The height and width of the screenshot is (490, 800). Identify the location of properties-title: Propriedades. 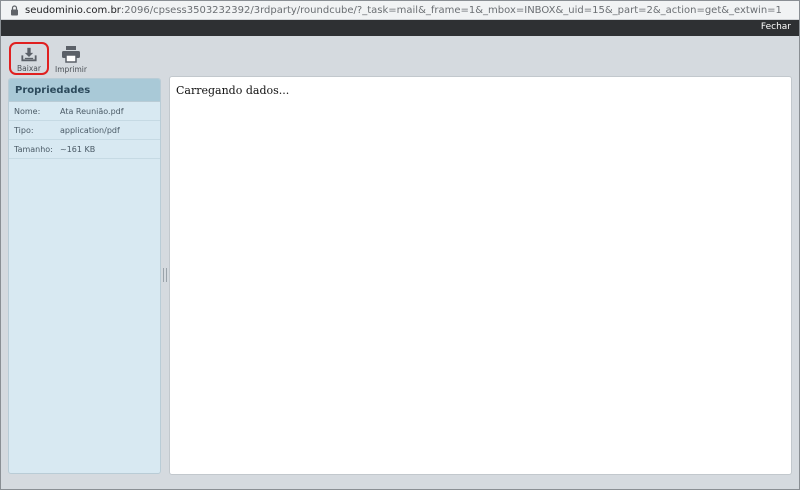
(84, 90).